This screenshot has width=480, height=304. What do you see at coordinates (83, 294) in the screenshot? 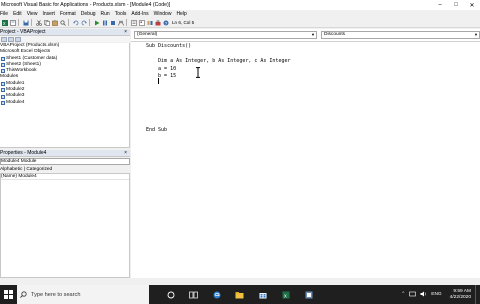
I see `taskbar-search: Type here to search` at bounding box center [83, 294].